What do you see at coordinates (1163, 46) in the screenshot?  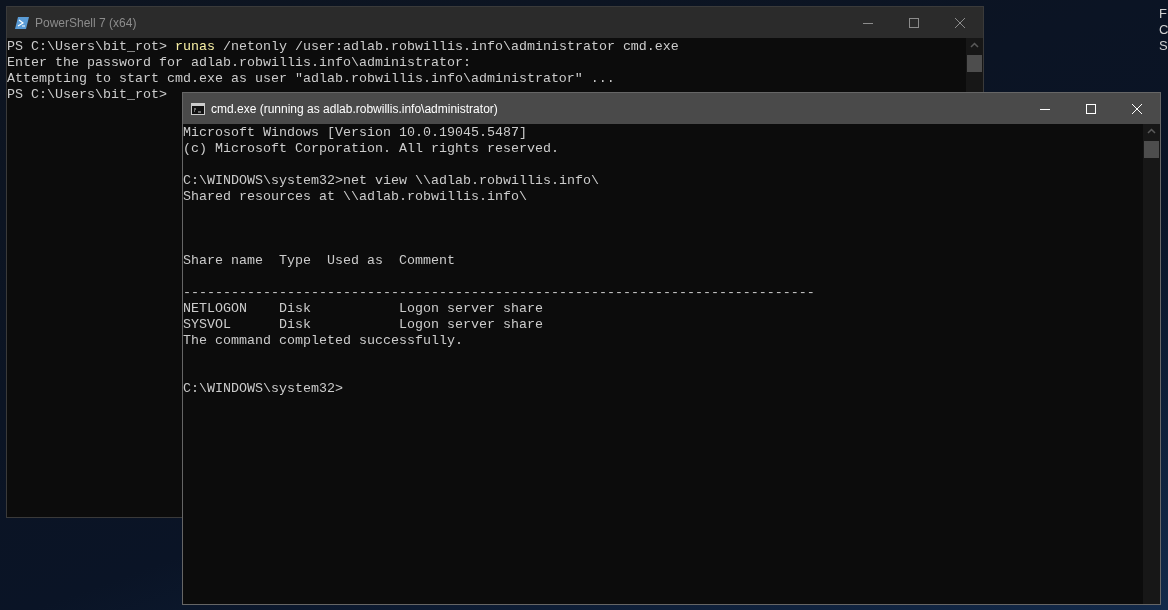 I see `desktop-text: S` at bounding box center [1163, 46].